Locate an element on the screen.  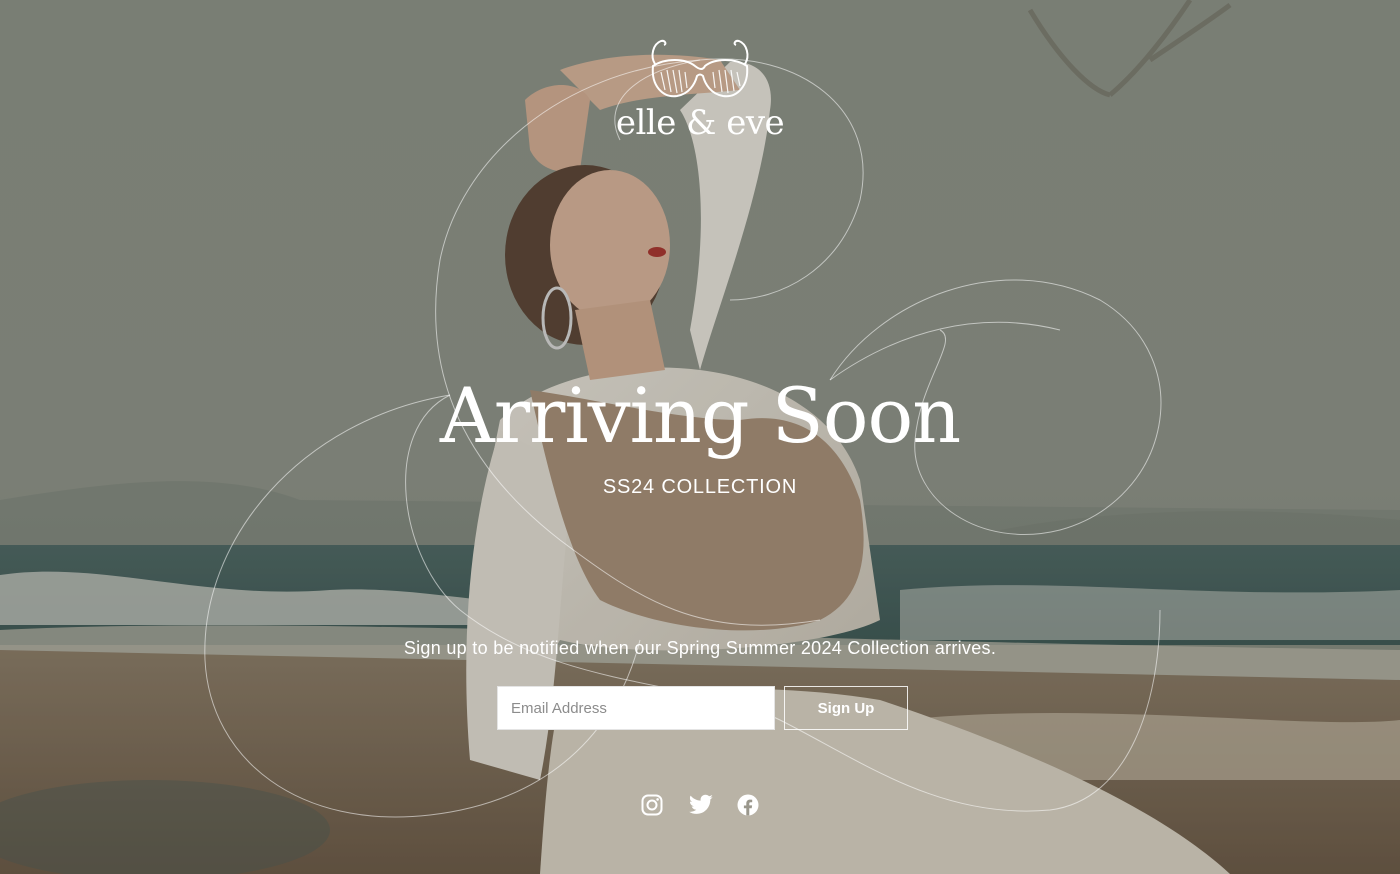
email-input is located at coordinates (636, 708).